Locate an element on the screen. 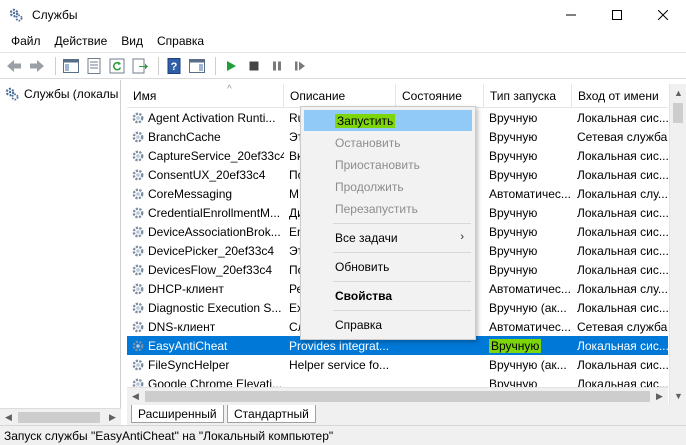 This screenshot has width=686, height=445. service-name: FileSyncHelper is located at coordinates (189, 364).